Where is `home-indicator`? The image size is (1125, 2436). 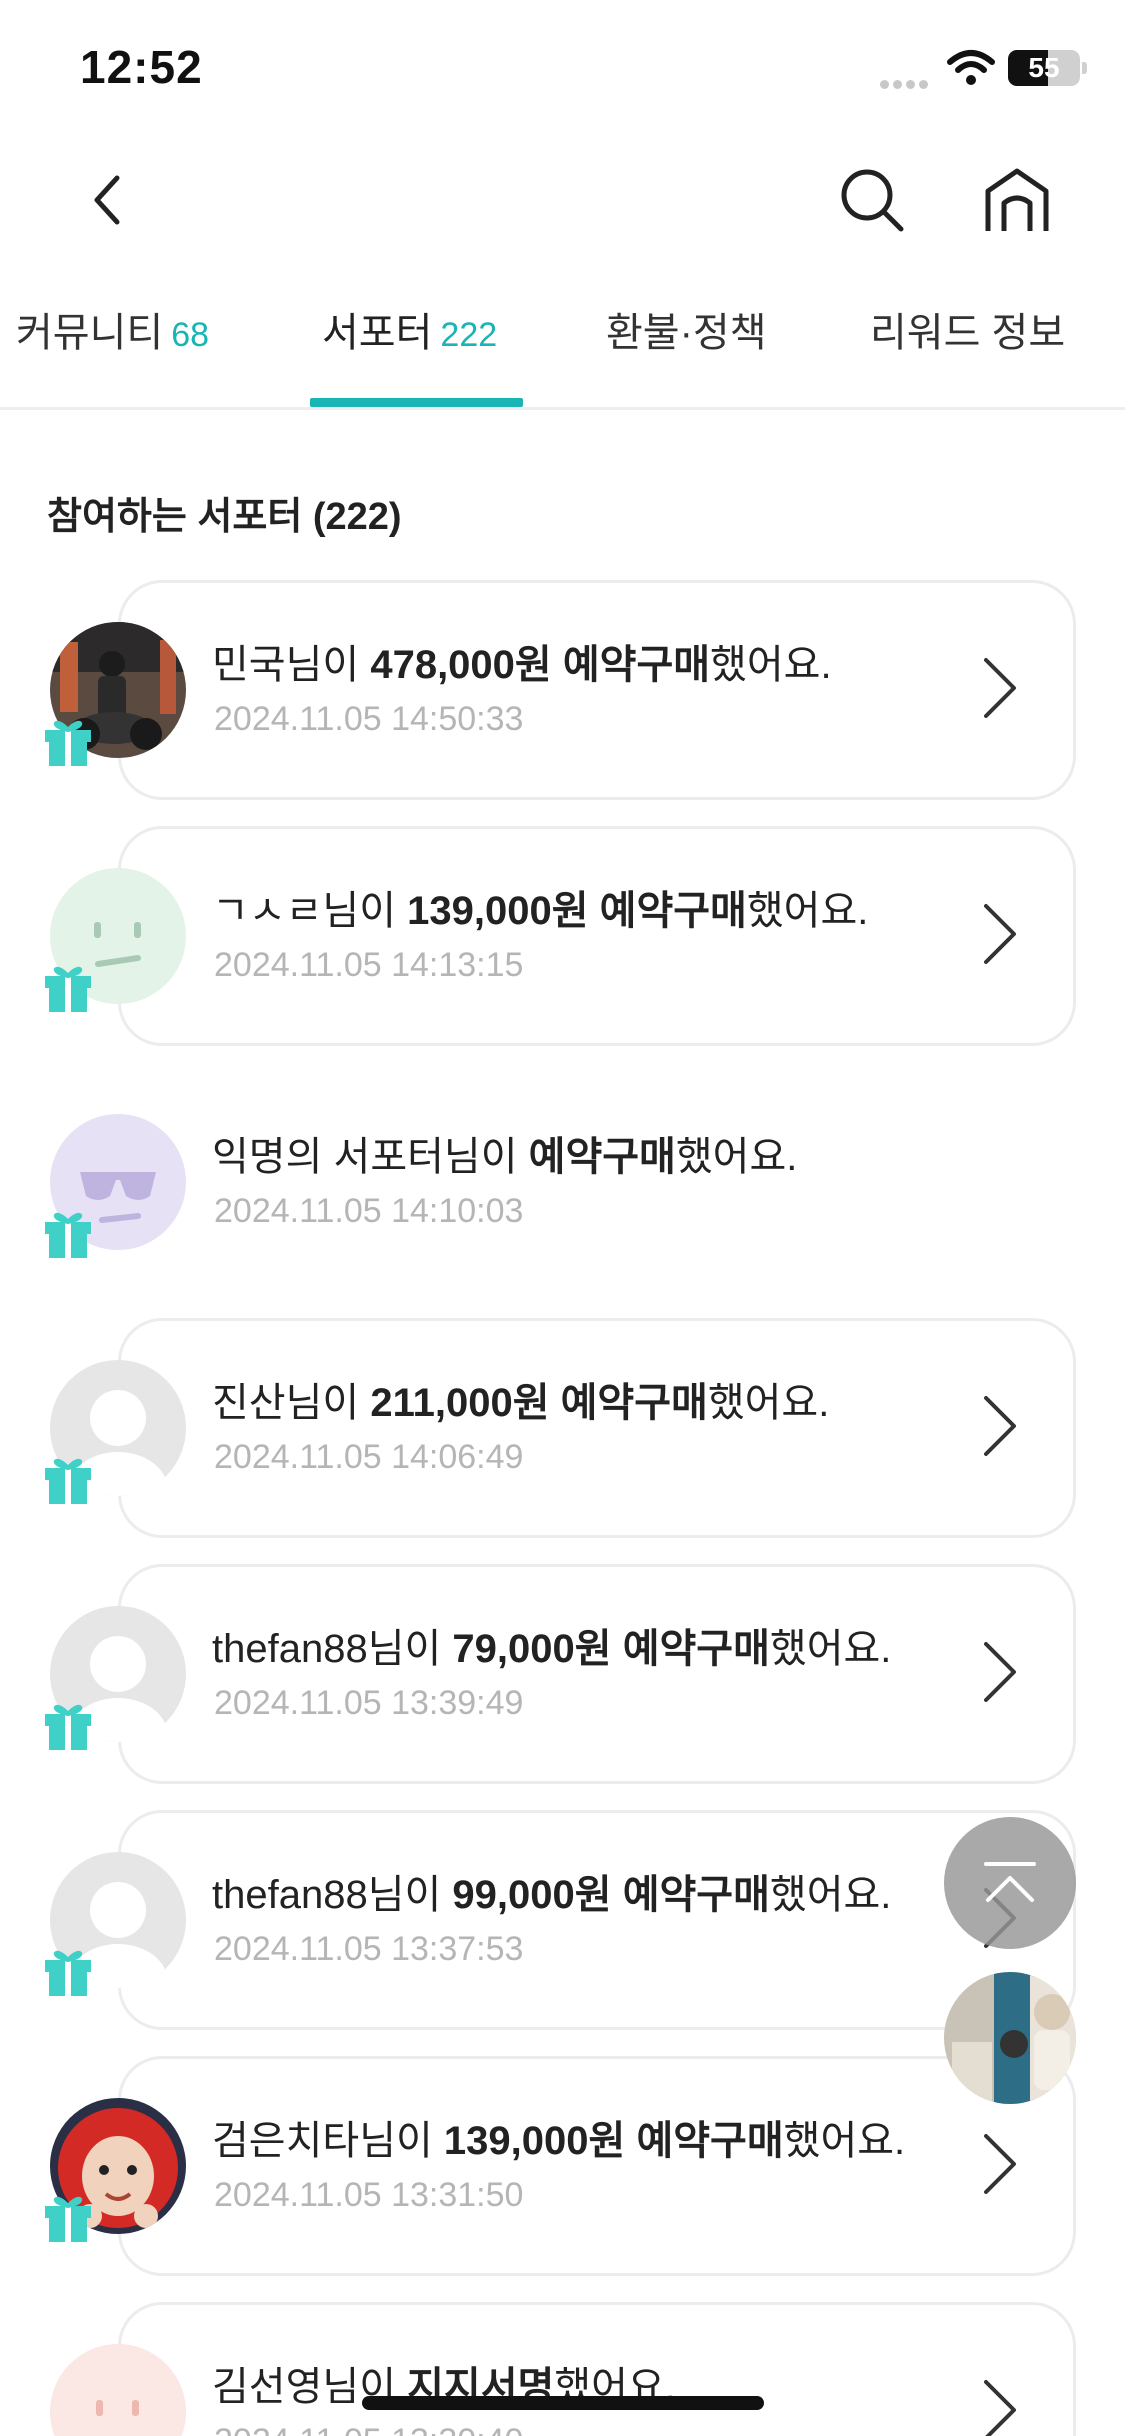 home-indicator is located at coordinates (563, 2403).